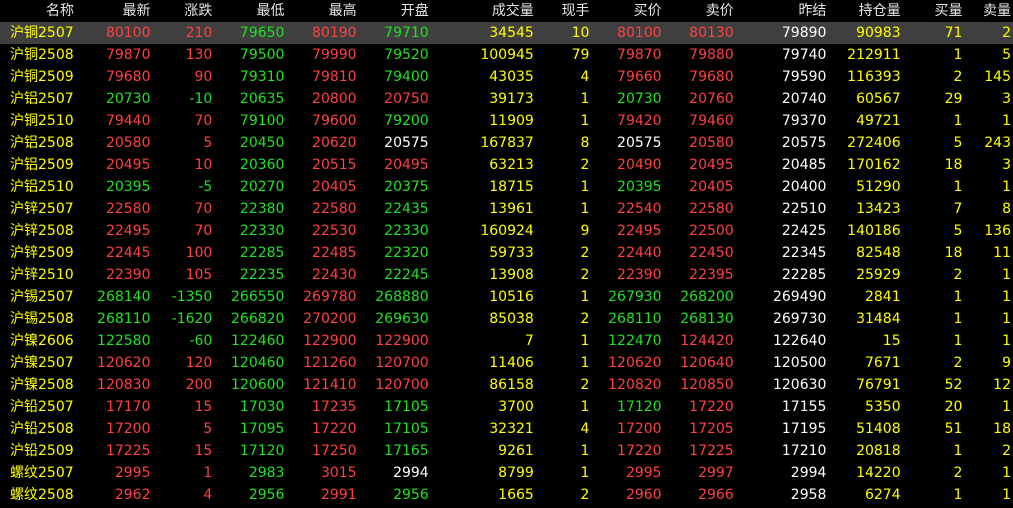  Describe the element at coordinates (406, 55) in the screenshot. I see `cell-open: 79520` at that location.